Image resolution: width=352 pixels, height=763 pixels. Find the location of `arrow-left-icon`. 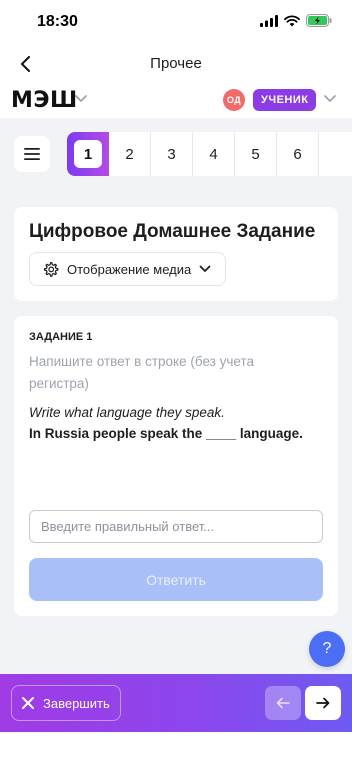

arrow-left-icon is located at coordinates (283, 703).